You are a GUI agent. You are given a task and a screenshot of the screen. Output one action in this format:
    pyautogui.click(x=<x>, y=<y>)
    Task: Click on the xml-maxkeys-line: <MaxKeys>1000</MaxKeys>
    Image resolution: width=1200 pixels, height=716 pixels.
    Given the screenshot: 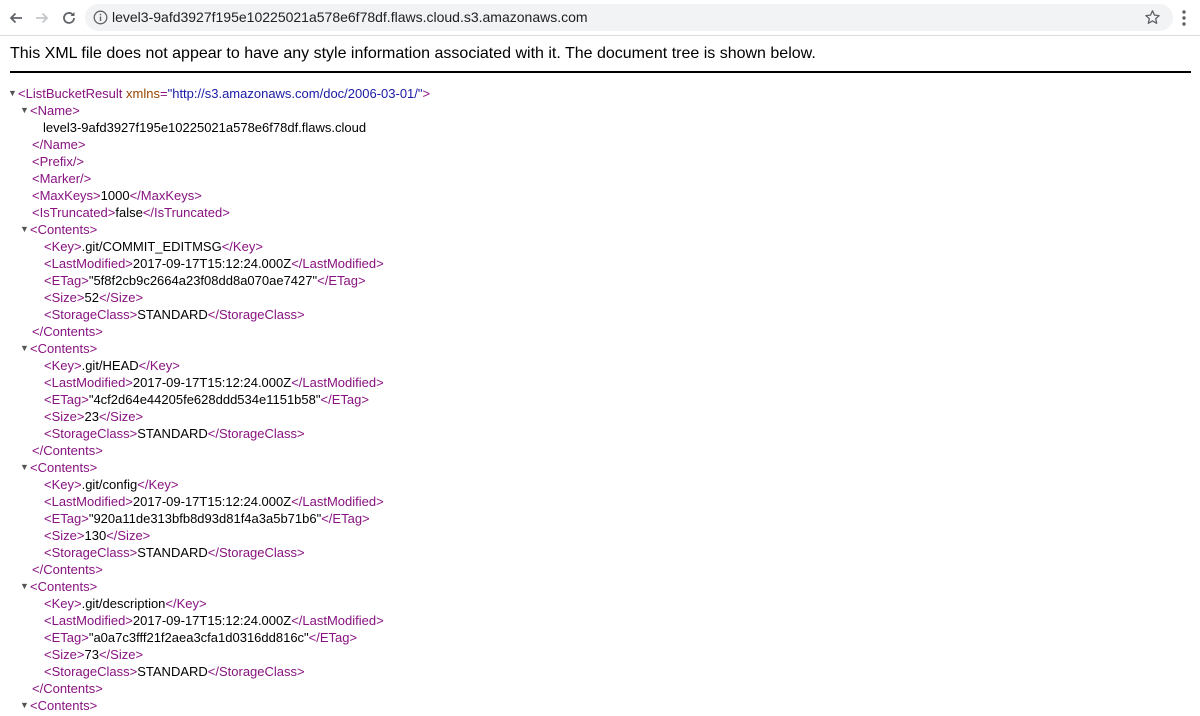 What is the action you would take?
    pyautogui.click(x=117, y=195)
    